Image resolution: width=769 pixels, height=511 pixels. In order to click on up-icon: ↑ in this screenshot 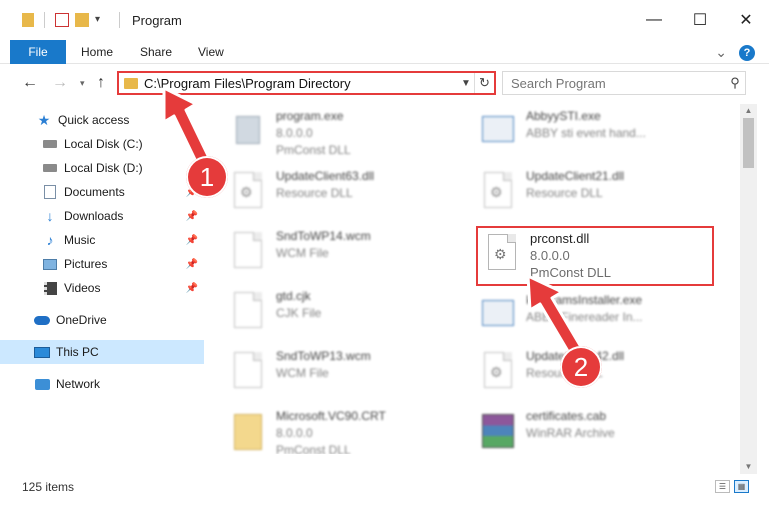, I will do `click(101, 83)`.